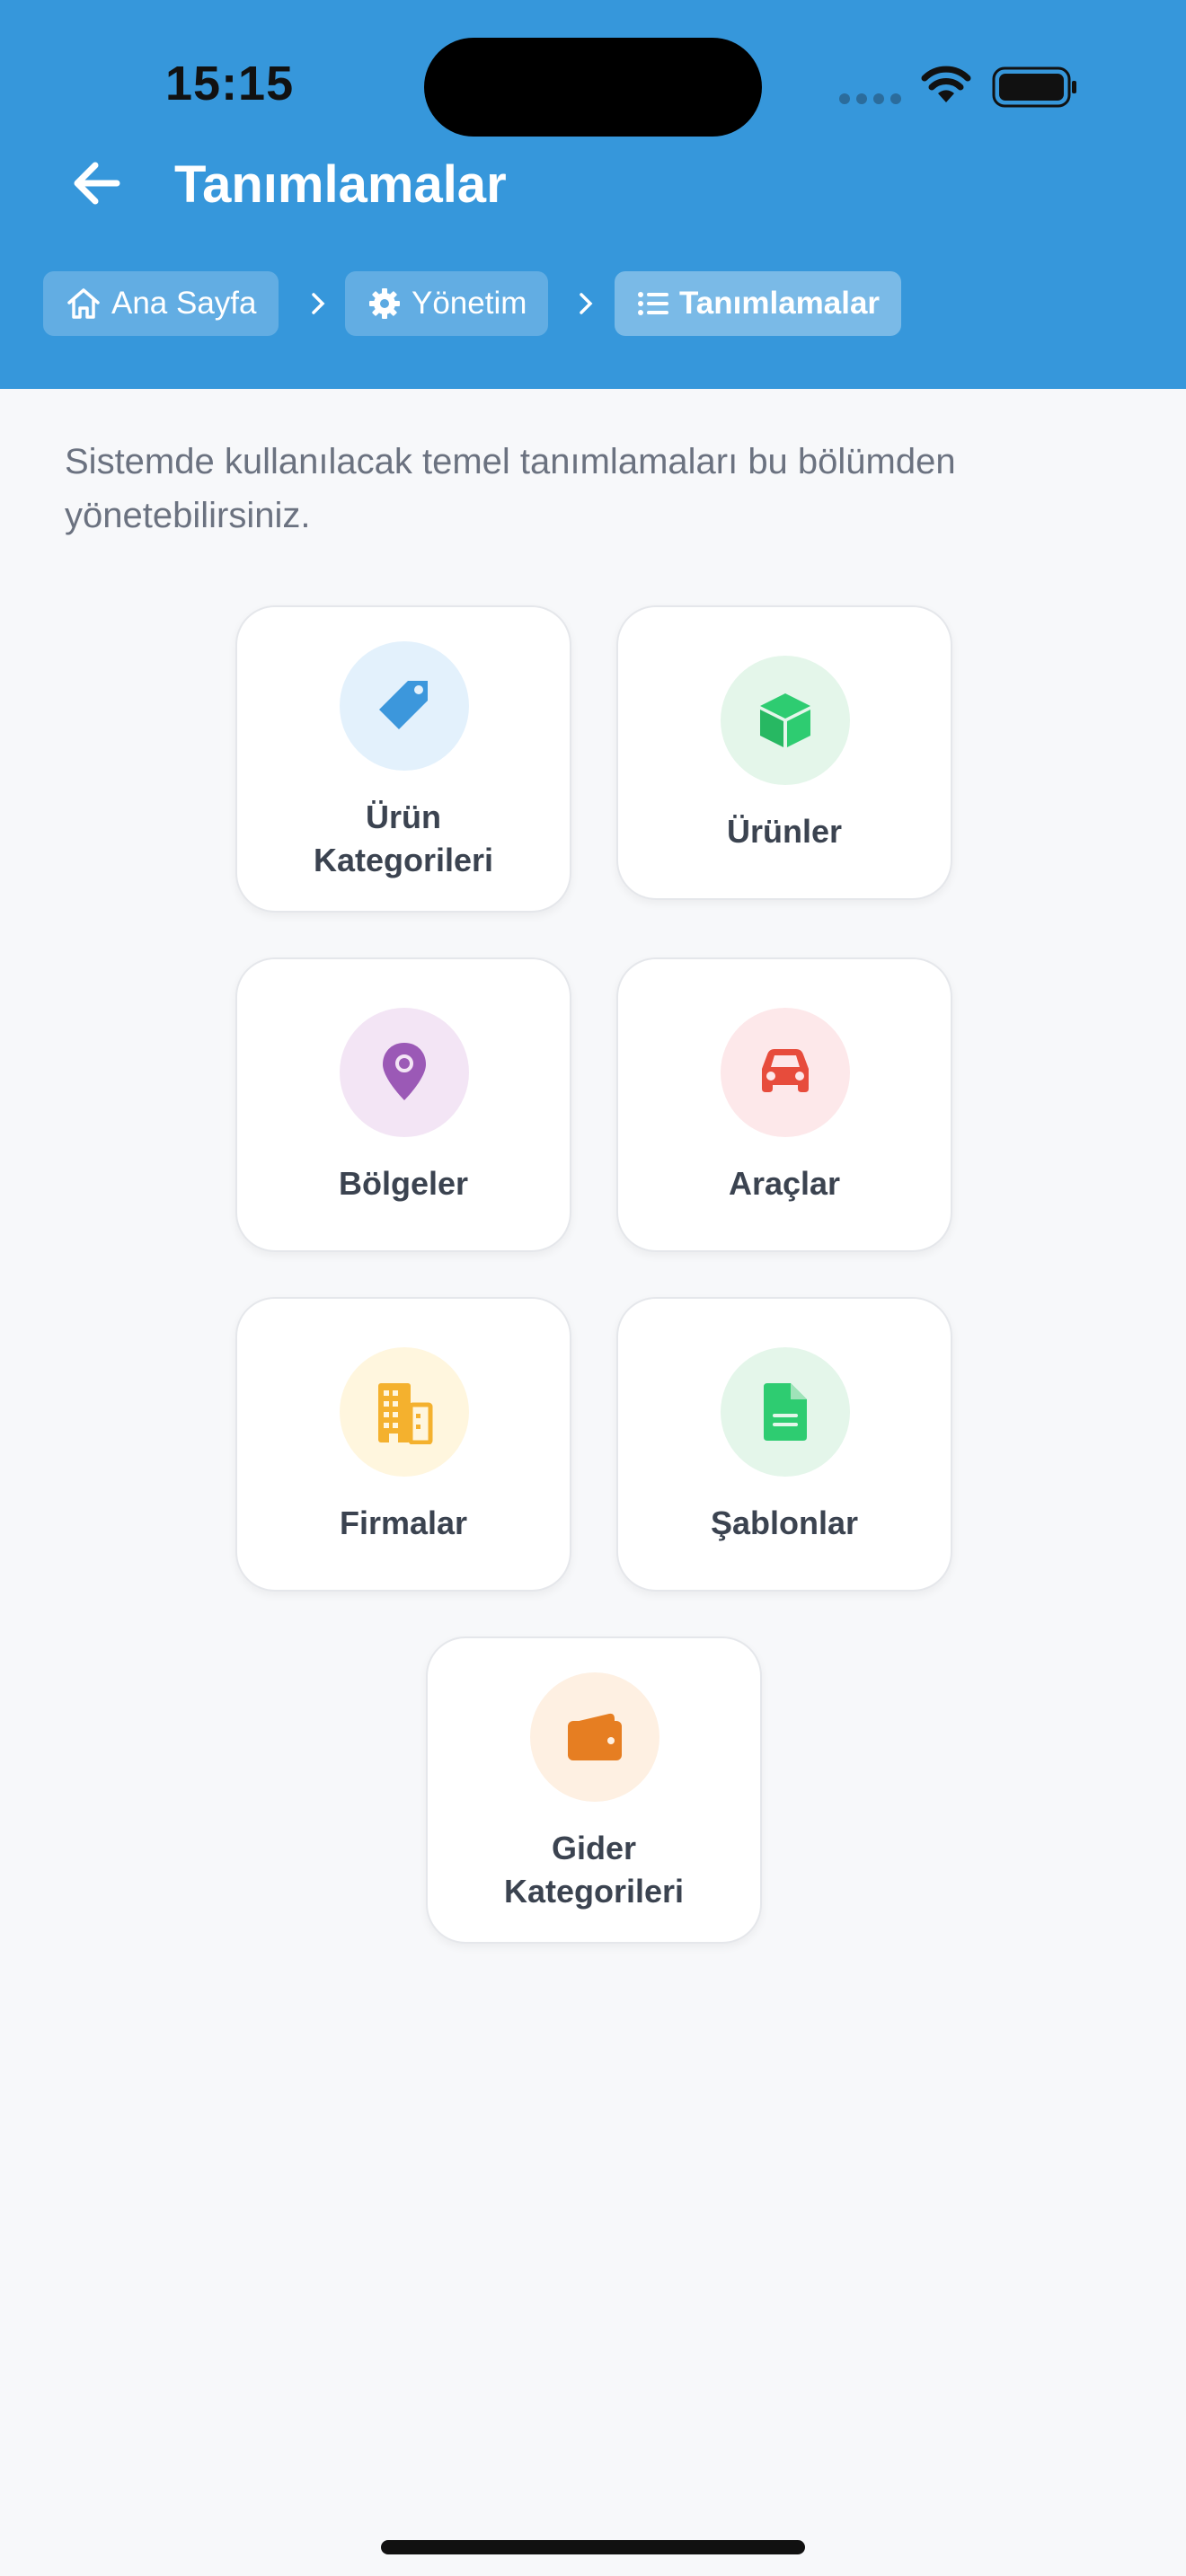  I want to click on cube-icon, so click(785, 720).